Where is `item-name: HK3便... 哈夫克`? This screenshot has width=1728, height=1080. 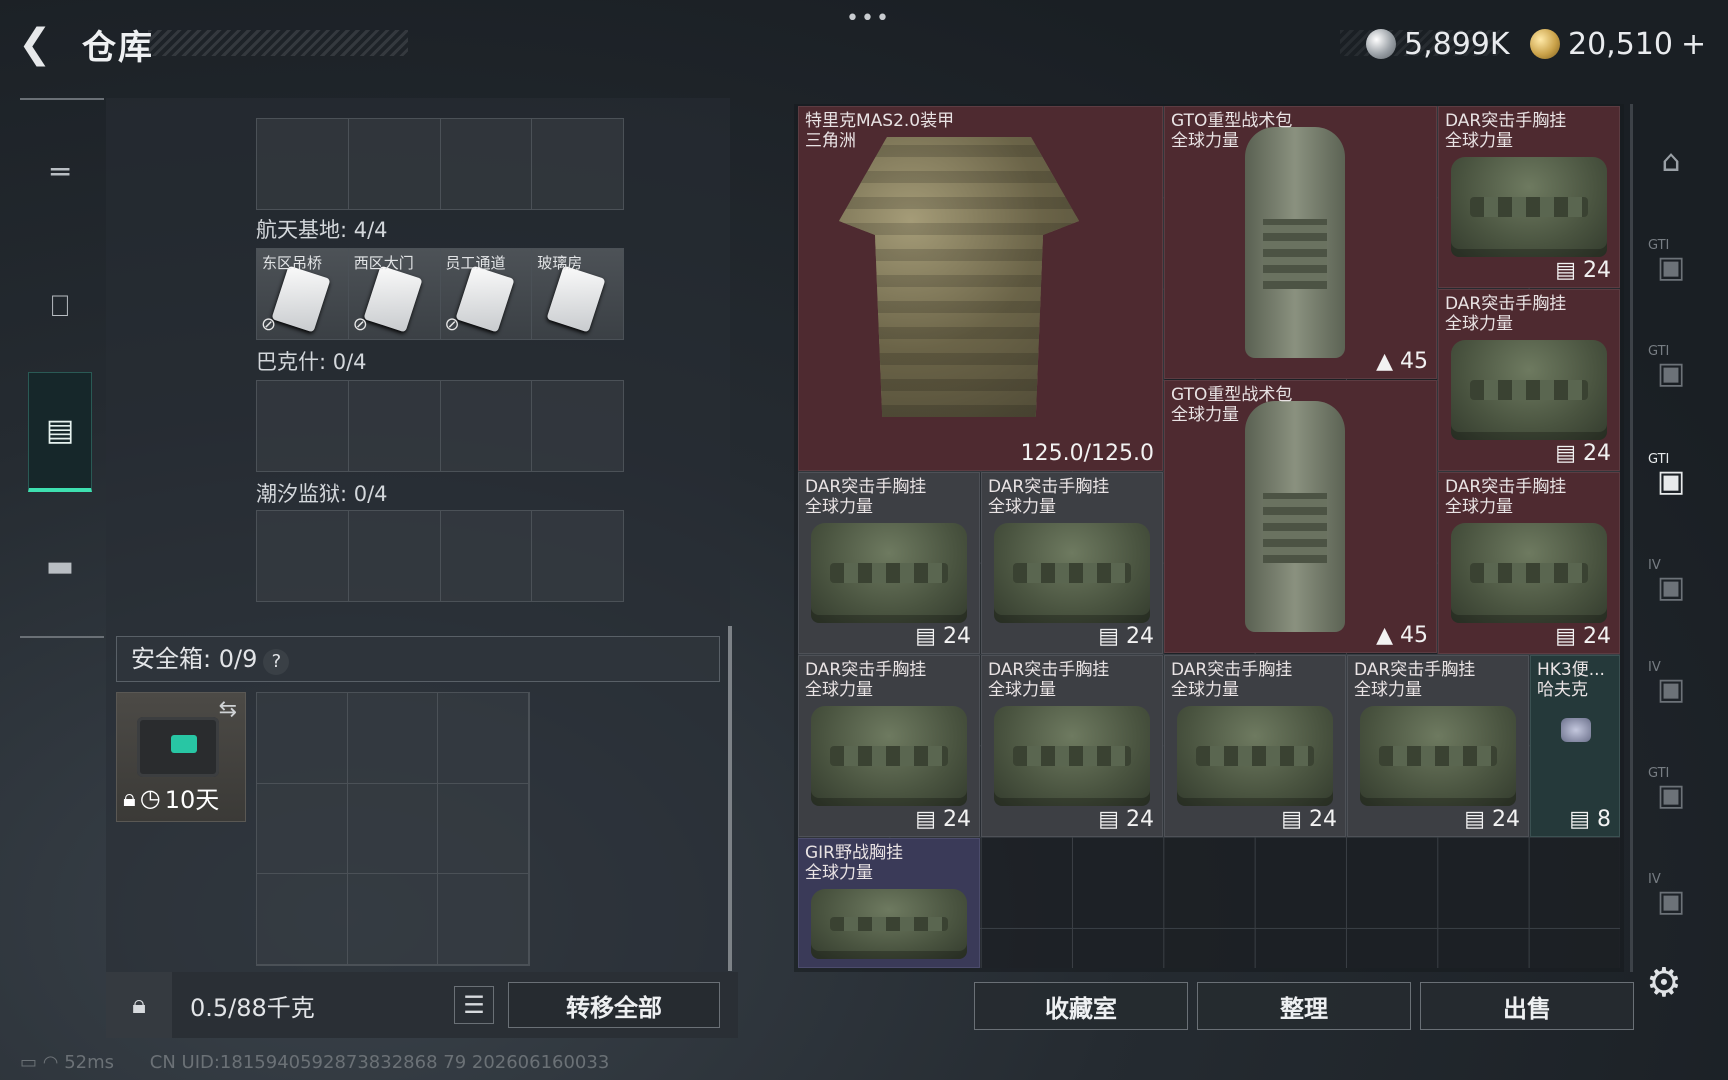 item-name: HK3便... 哈夫克 is located at coordinates (1571, 680).